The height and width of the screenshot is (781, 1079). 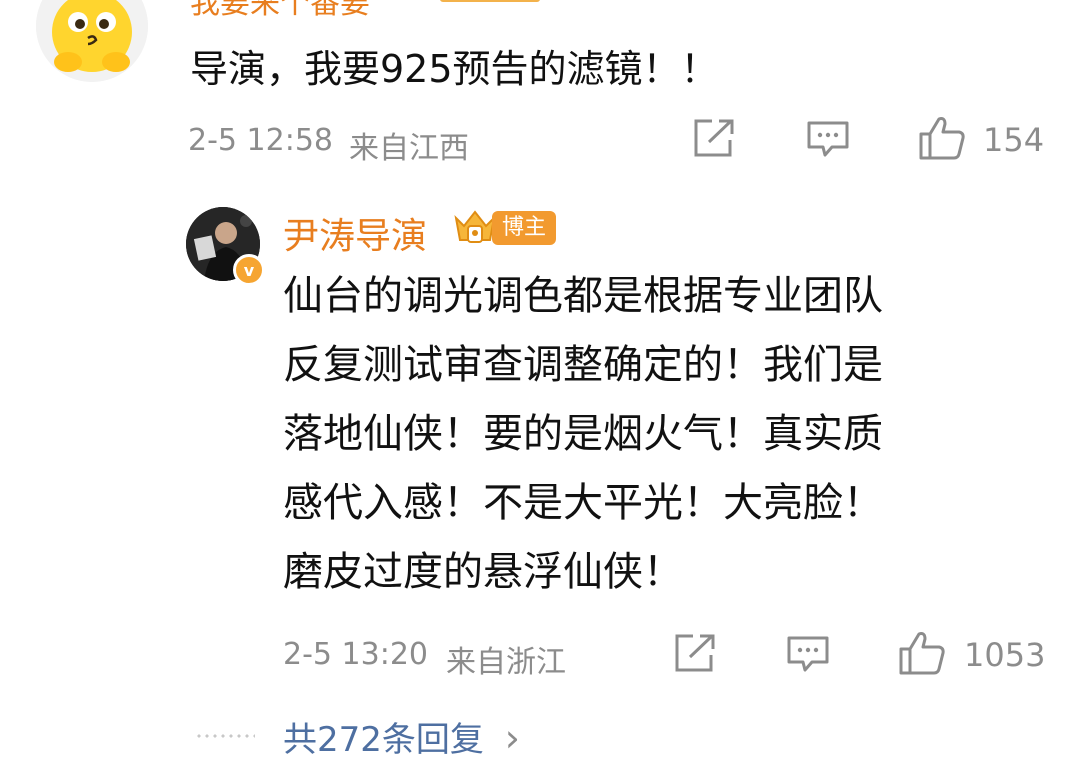 I want to click on reply-line: 磨皮过度的悬浮仙侠！, so click(x=483, y=572).